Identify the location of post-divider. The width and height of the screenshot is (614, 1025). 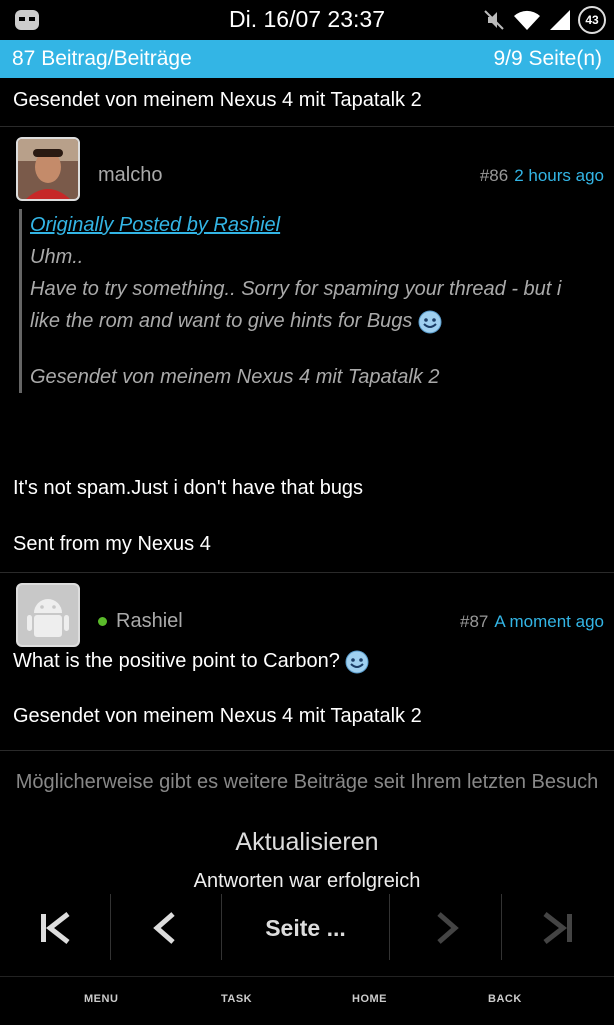
(307, 750).